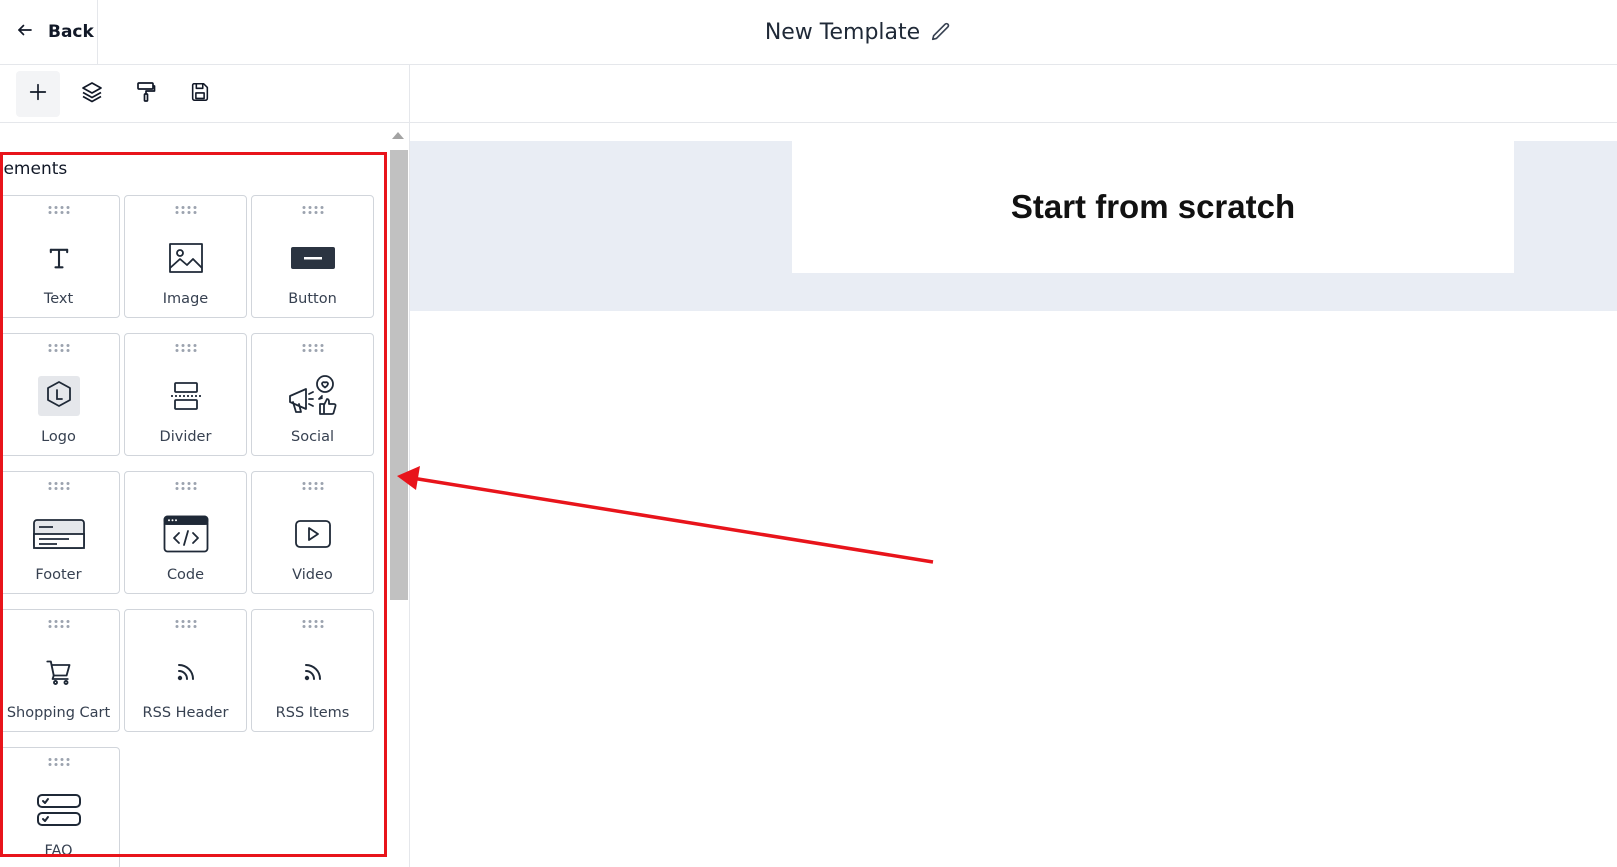 This screenshot has height=867, width=1617. I want to click on element-card-social: Social, so click(312, 394).